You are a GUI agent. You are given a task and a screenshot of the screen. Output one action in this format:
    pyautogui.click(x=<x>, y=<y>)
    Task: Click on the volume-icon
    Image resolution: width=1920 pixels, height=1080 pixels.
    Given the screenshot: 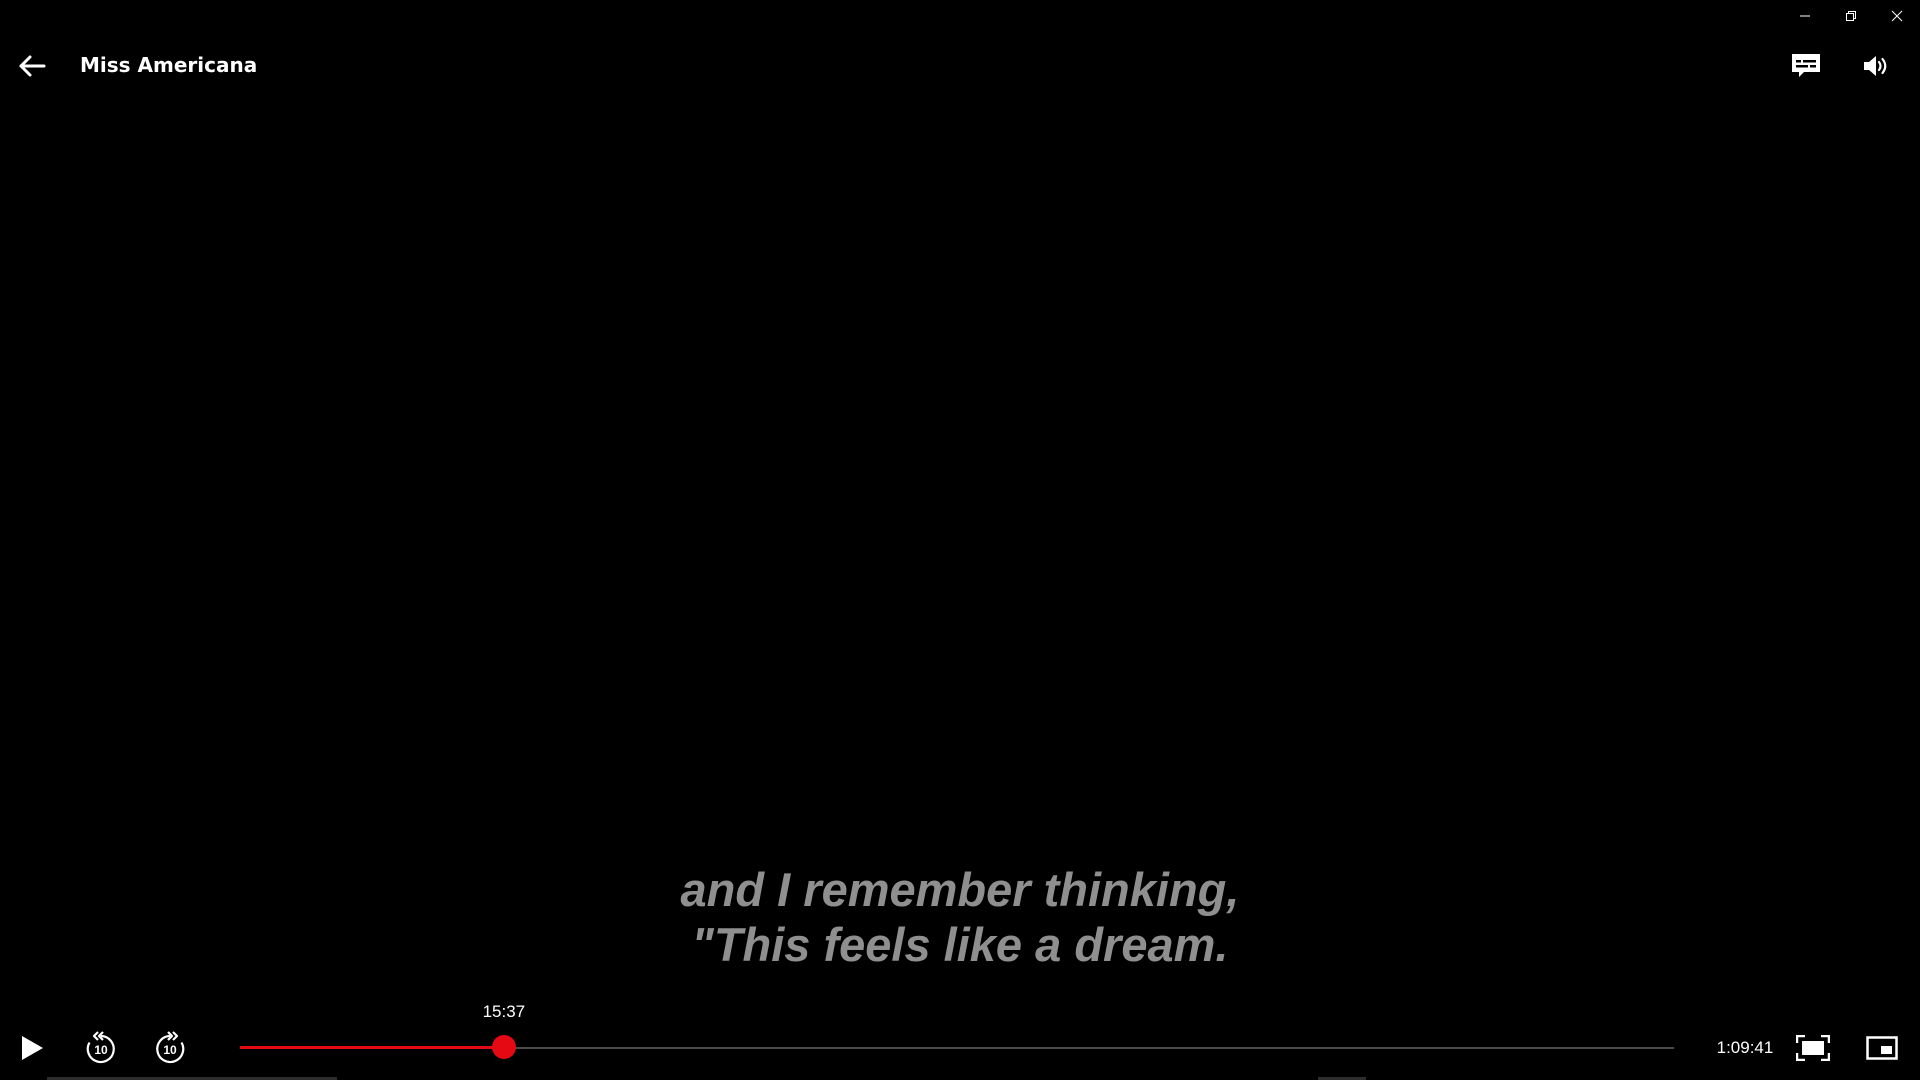 What is the action you would take?
    pyautogui.click(x=1875, y=66)
    